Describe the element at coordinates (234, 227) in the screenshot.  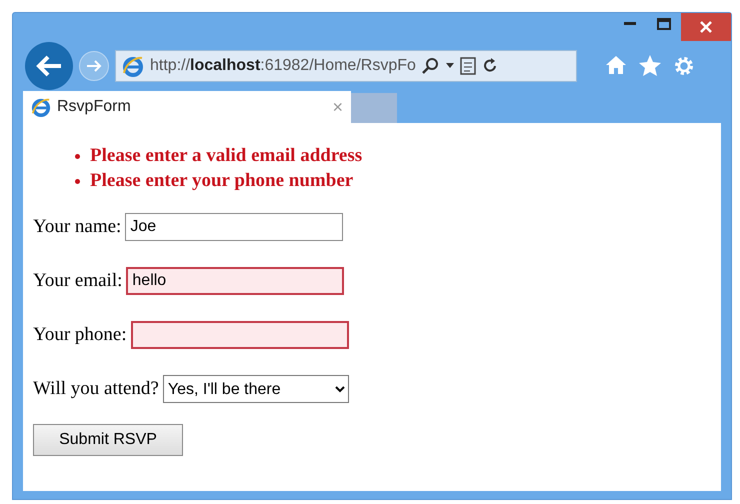
I see `input-field: Joe` at that location.